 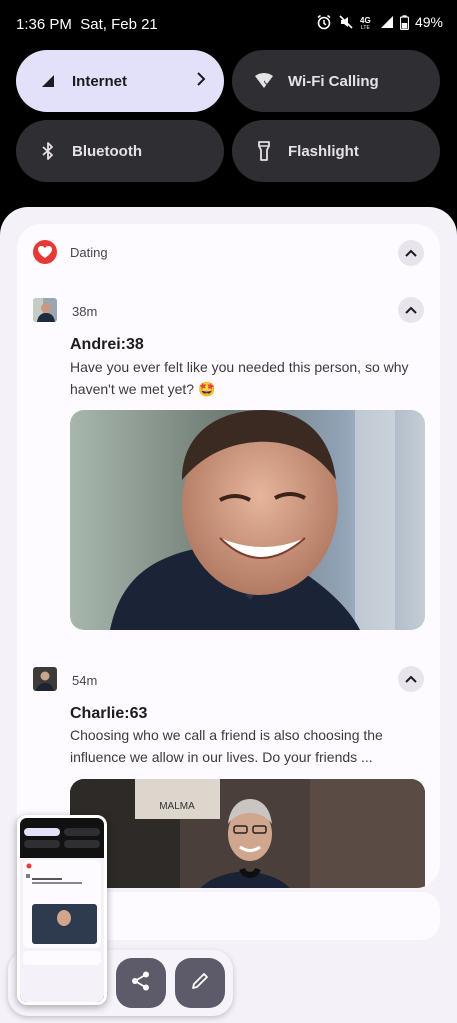 I want to click on tile-label: Wi-Fi Calling, so click(x=333, y=81).